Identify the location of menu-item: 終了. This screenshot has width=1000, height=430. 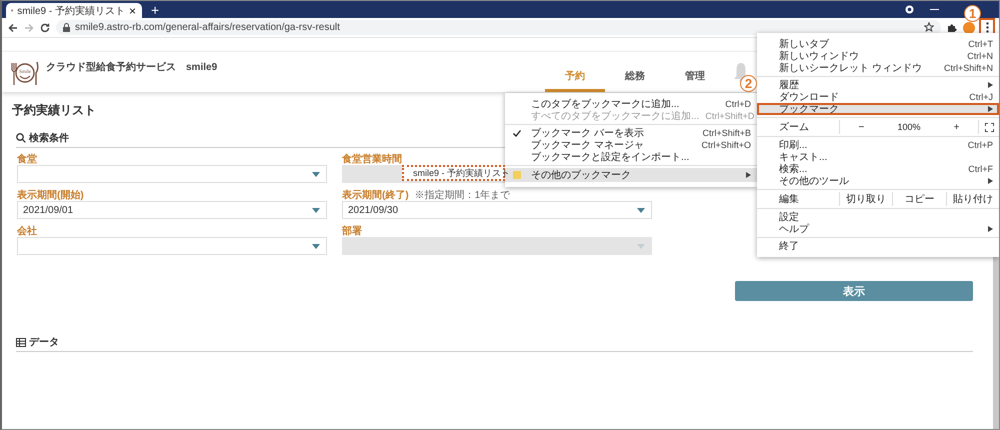
(878, 246).